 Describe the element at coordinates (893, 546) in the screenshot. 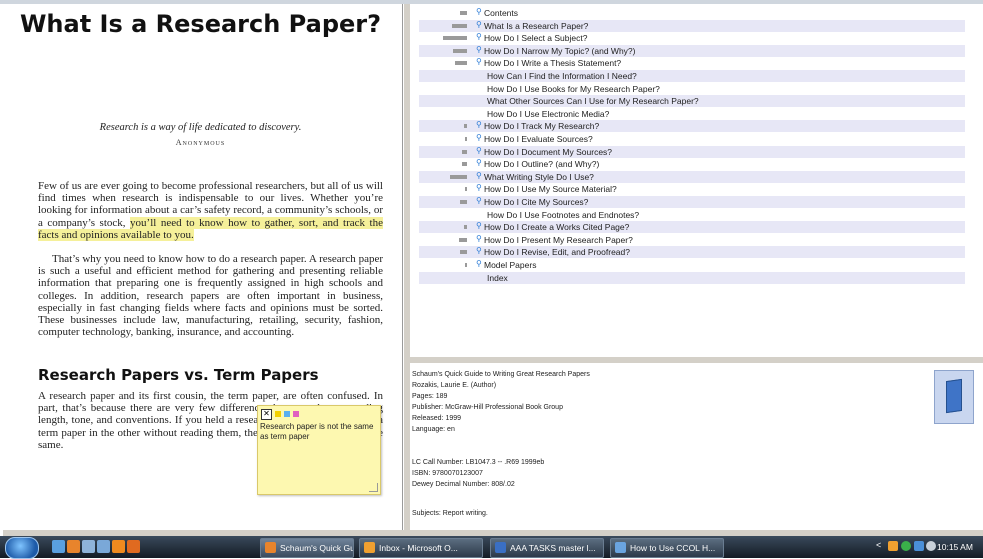

I see `tray-app-icon` at that location.